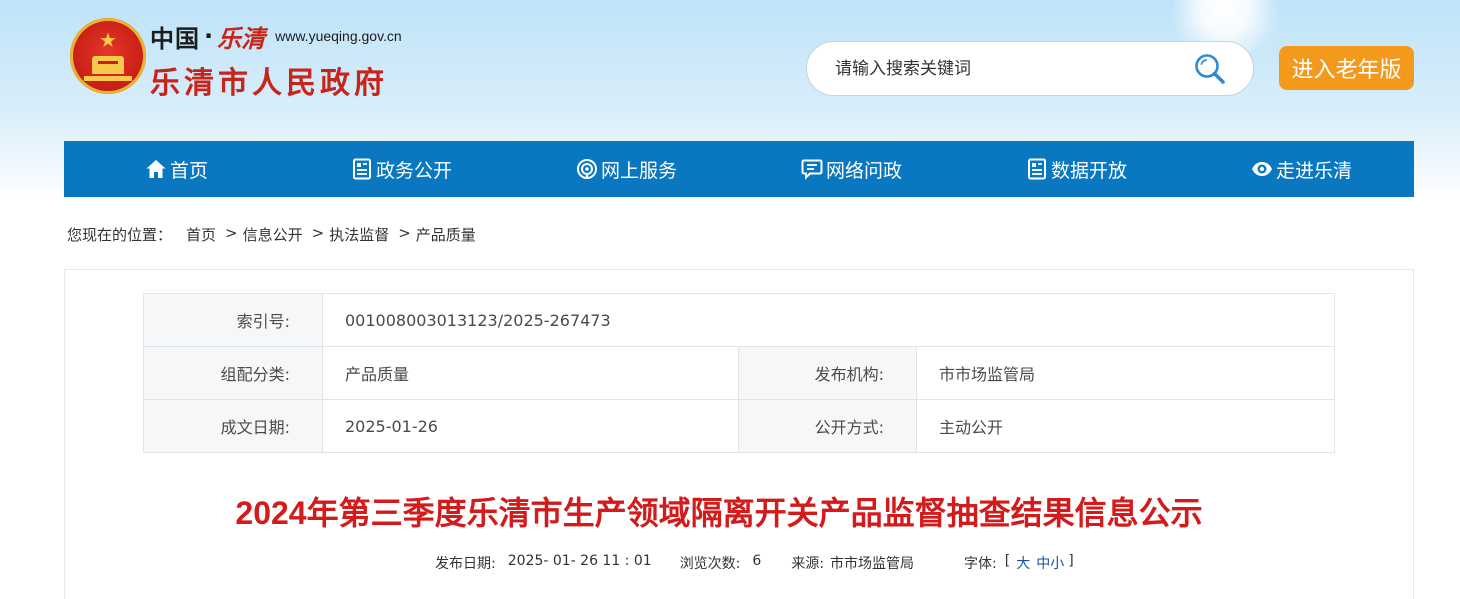 This screenshot has height=599, width=1460. I want to click on nav-label: 政务公开, so click(413, 170).